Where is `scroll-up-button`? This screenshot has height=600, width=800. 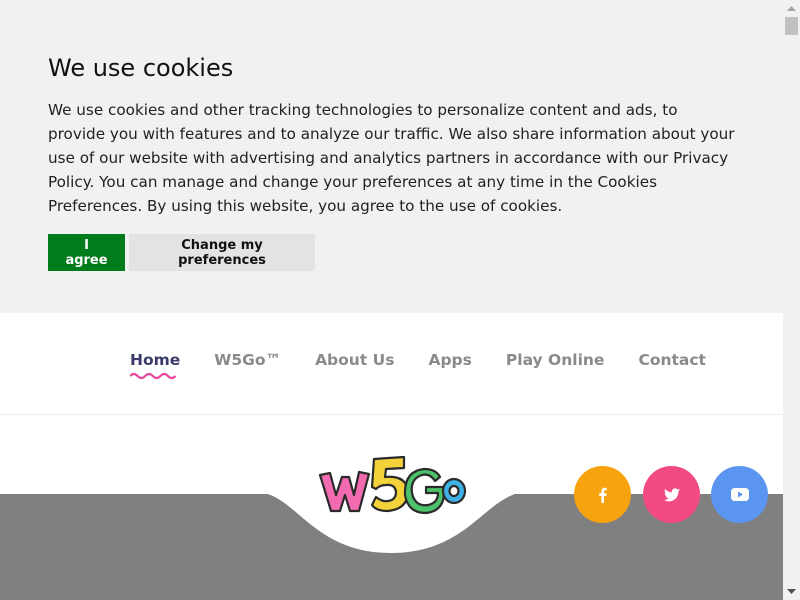
scroll-up-button is located at coordinates (791, 8).